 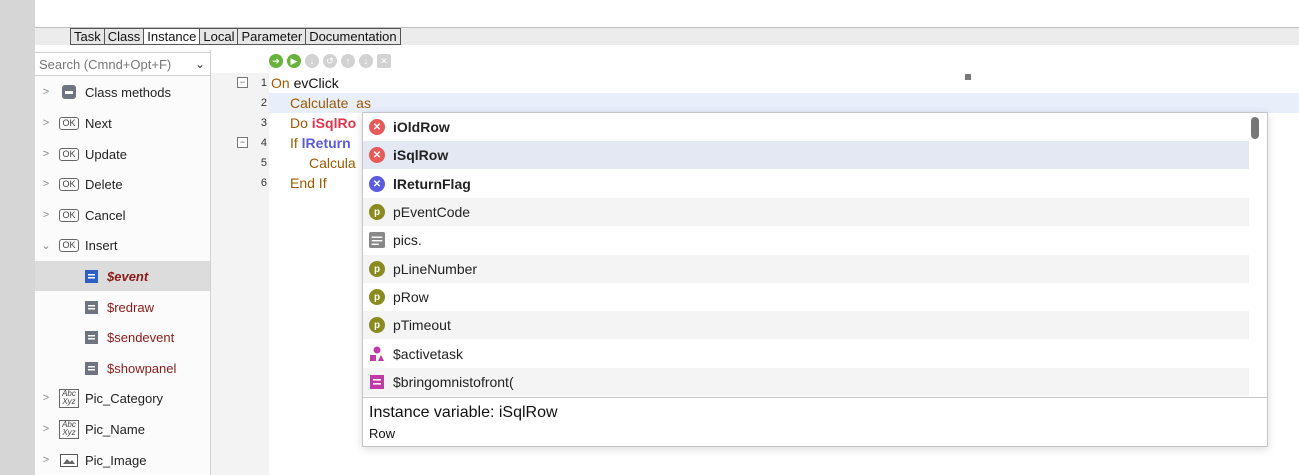 What do you see at coordinates (122, 123) in the screenshot?
I see `tree-item-next: > OK Next` at bounding box center [122, 123].